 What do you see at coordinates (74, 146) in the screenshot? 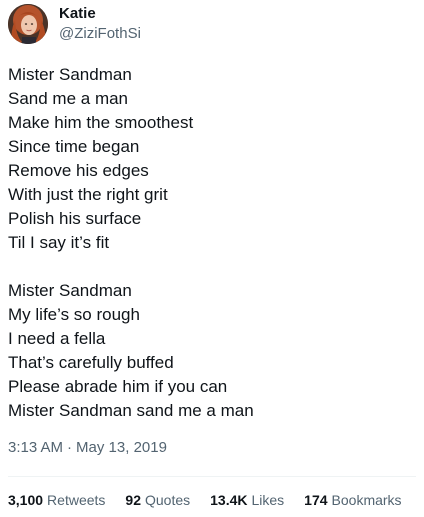
I see `tweet-line: Since time began` at bounding box center [74, 146].